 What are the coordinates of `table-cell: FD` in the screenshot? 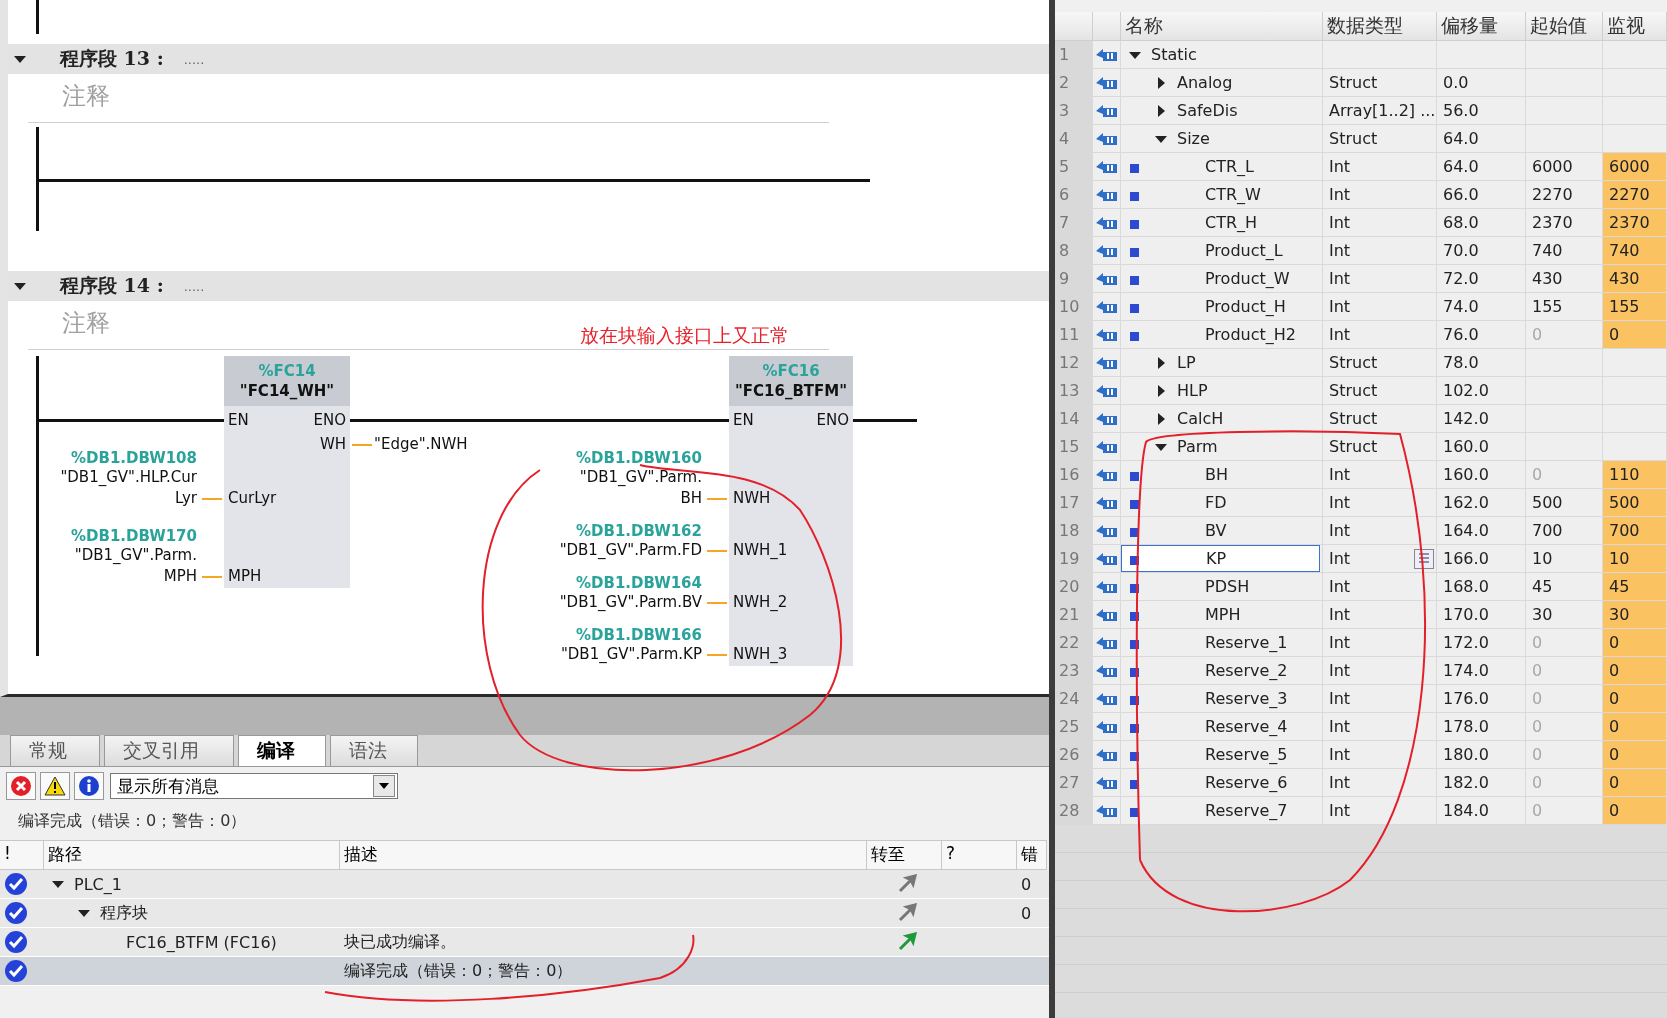 It's located at (1222, 503).